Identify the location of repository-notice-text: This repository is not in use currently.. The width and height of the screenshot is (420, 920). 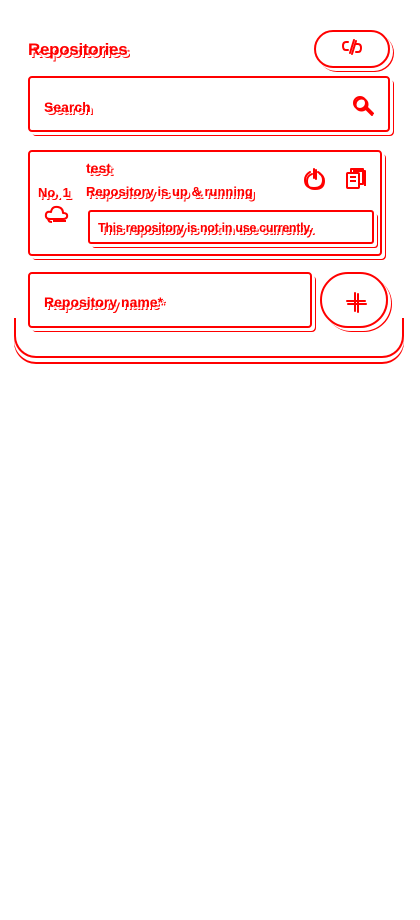
(205, 228).